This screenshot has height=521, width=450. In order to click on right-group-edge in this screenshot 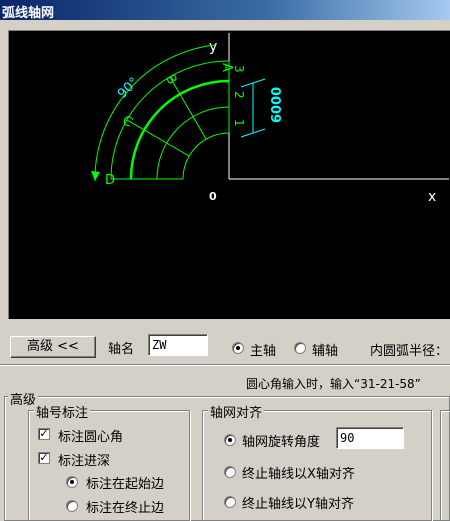, I will do `click(445, 465)`.